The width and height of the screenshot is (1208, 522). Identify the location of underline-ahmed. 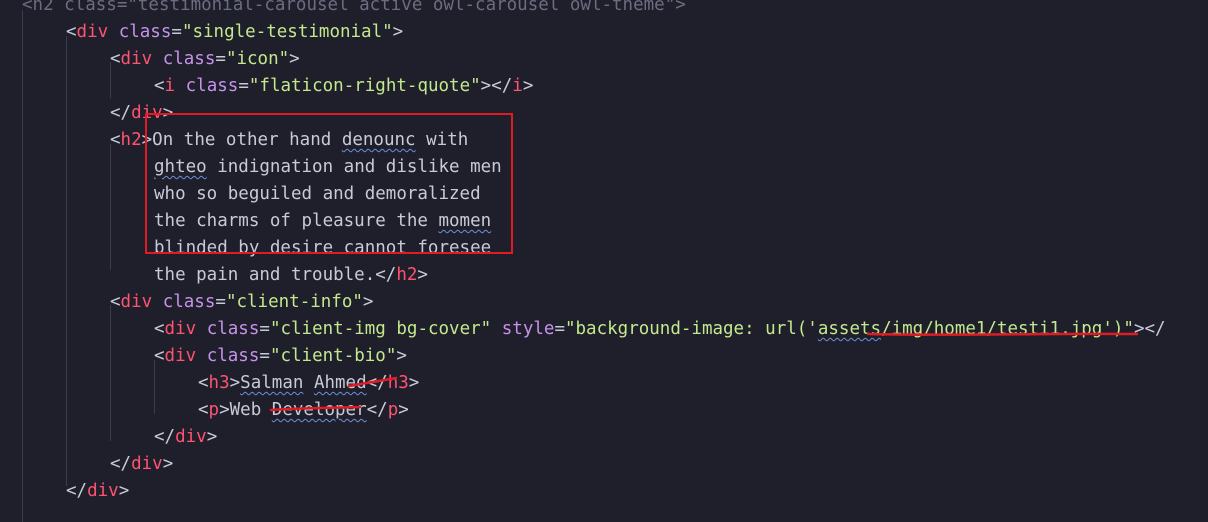
(372, 382).